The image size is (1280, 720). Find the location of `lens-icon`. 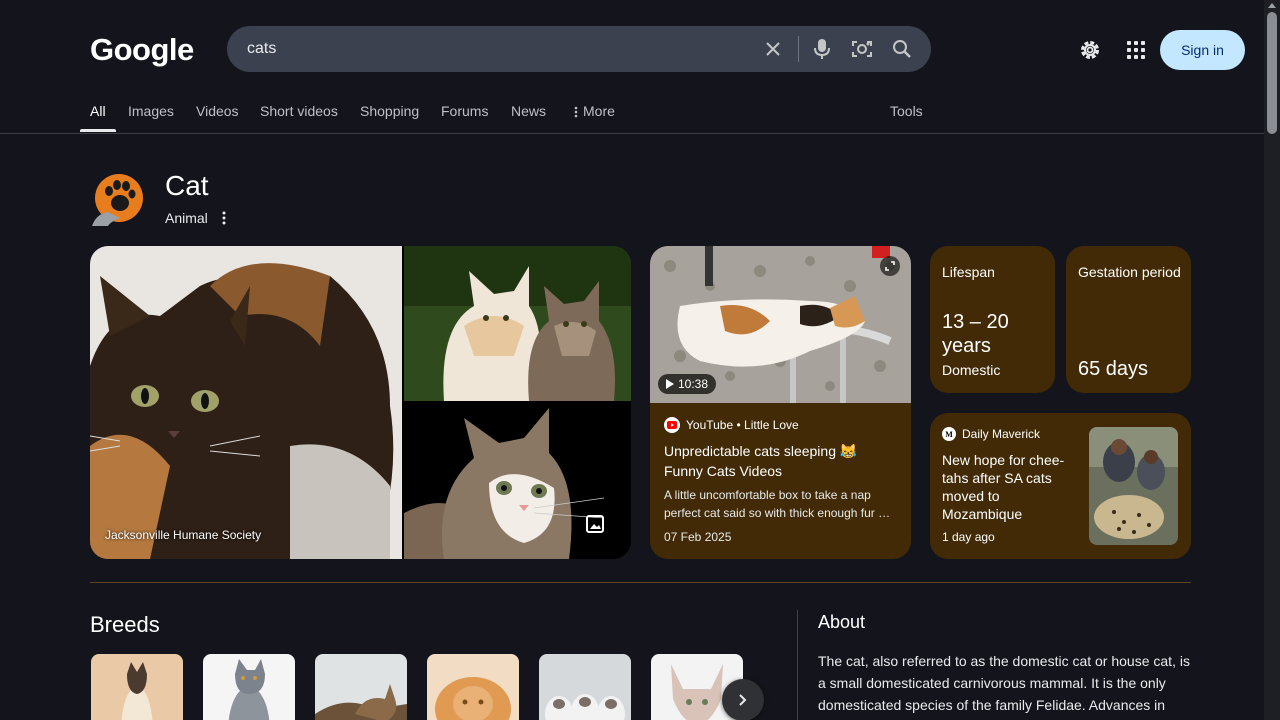

lens-icon is located at coordinates (862, 49).